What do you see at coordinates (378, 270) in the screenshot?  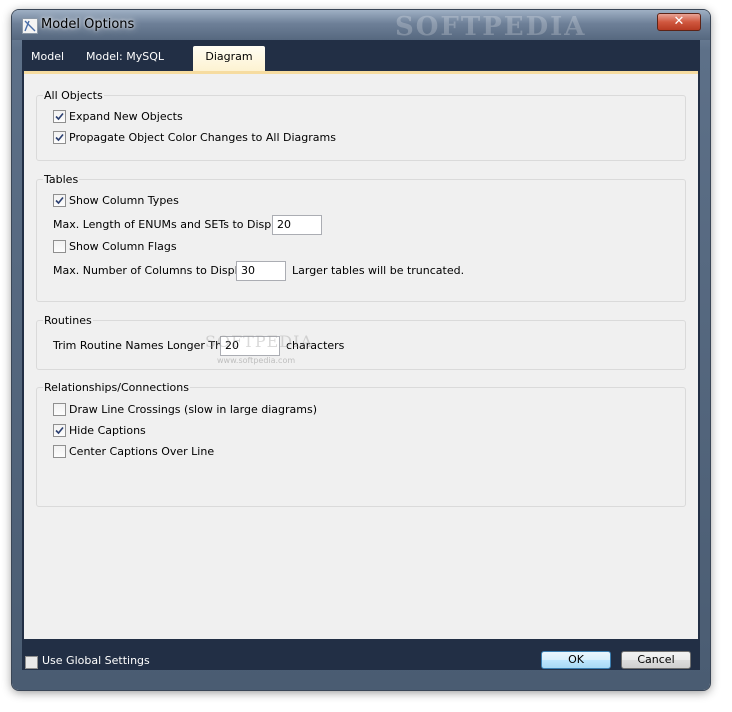 I see `truncate-note: Larger tables will be truncated.` at bounding box center [378, 270].